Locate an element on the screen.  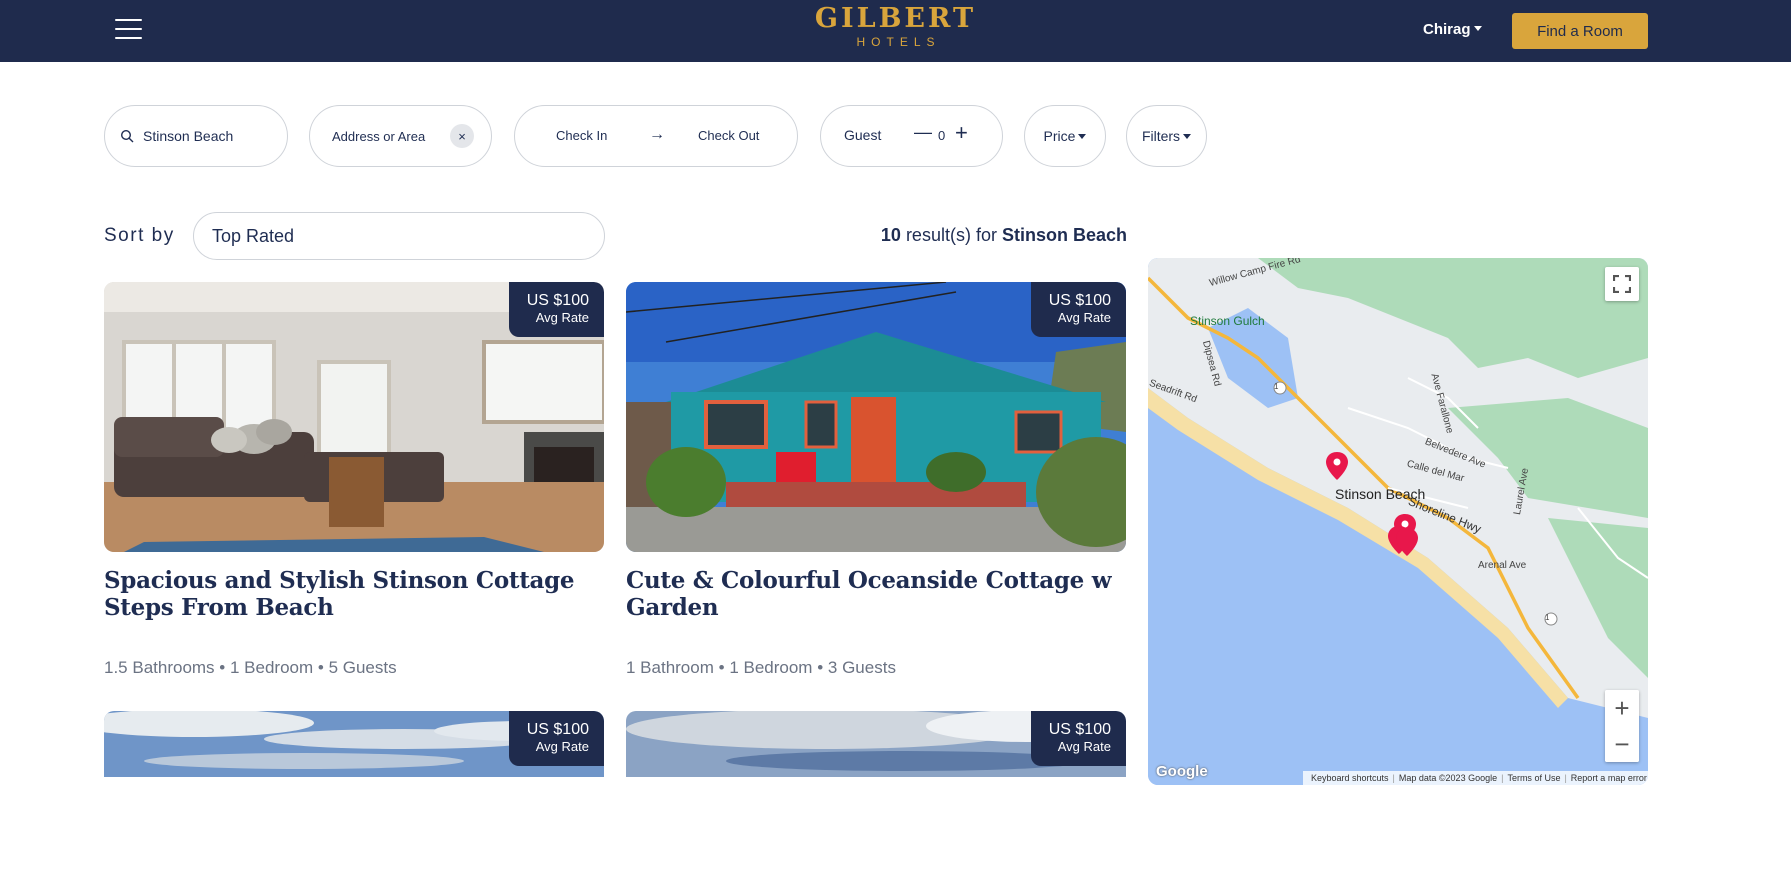
fullscreen-button is located at coordinates (1622, 284).